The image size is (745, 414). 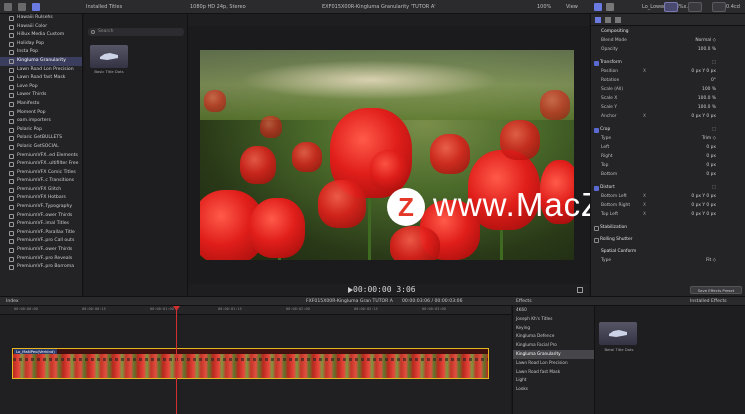 I want to click on sidebar-item: Love Pop, so click(x=41, y=87).